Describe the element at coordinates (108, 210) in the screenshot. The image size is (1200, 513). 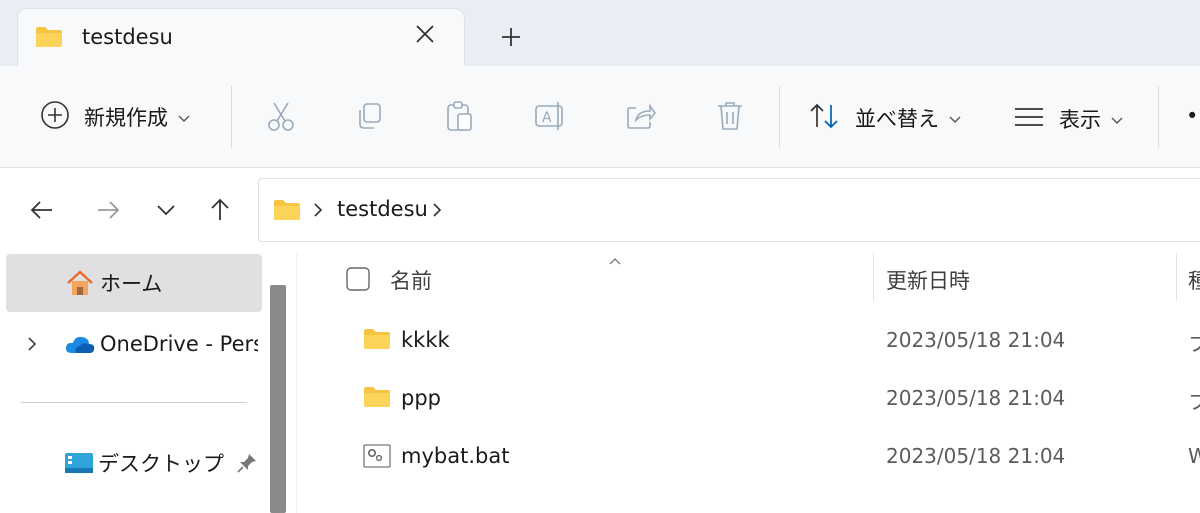
I see `forward-arrow-icon` at that location.